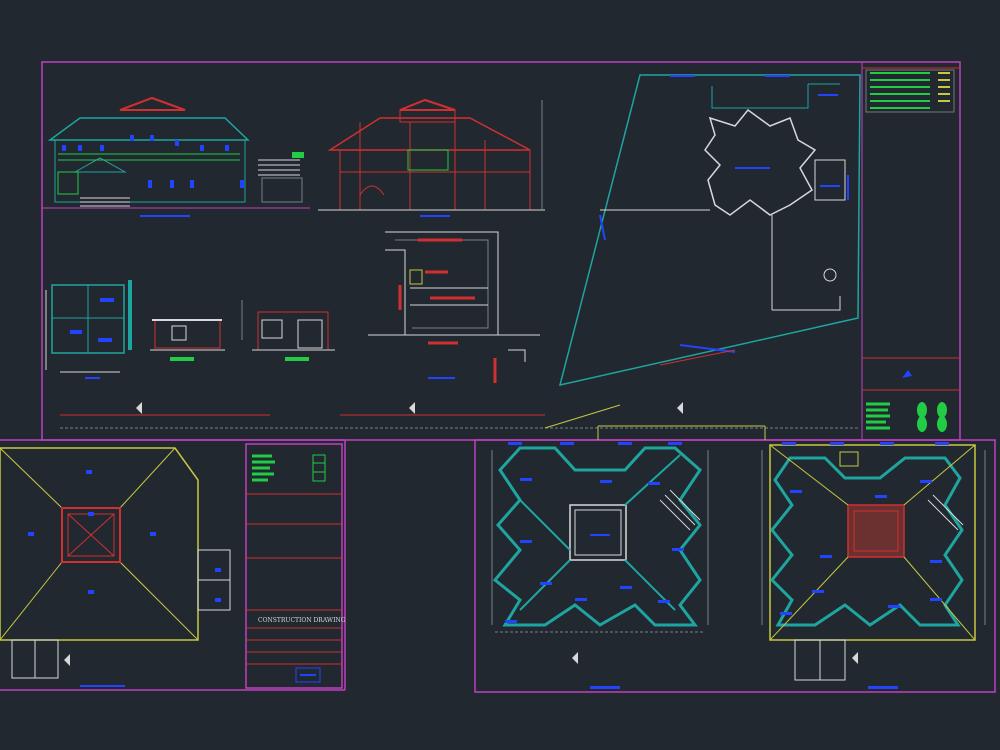 Image resolution: width=1000 pixels, height=750 pixels. Describe the element at coordinates (295, 566) in the screenshot. I see `lower-title-block: CONSTRUCTION DRAWING` at that location.